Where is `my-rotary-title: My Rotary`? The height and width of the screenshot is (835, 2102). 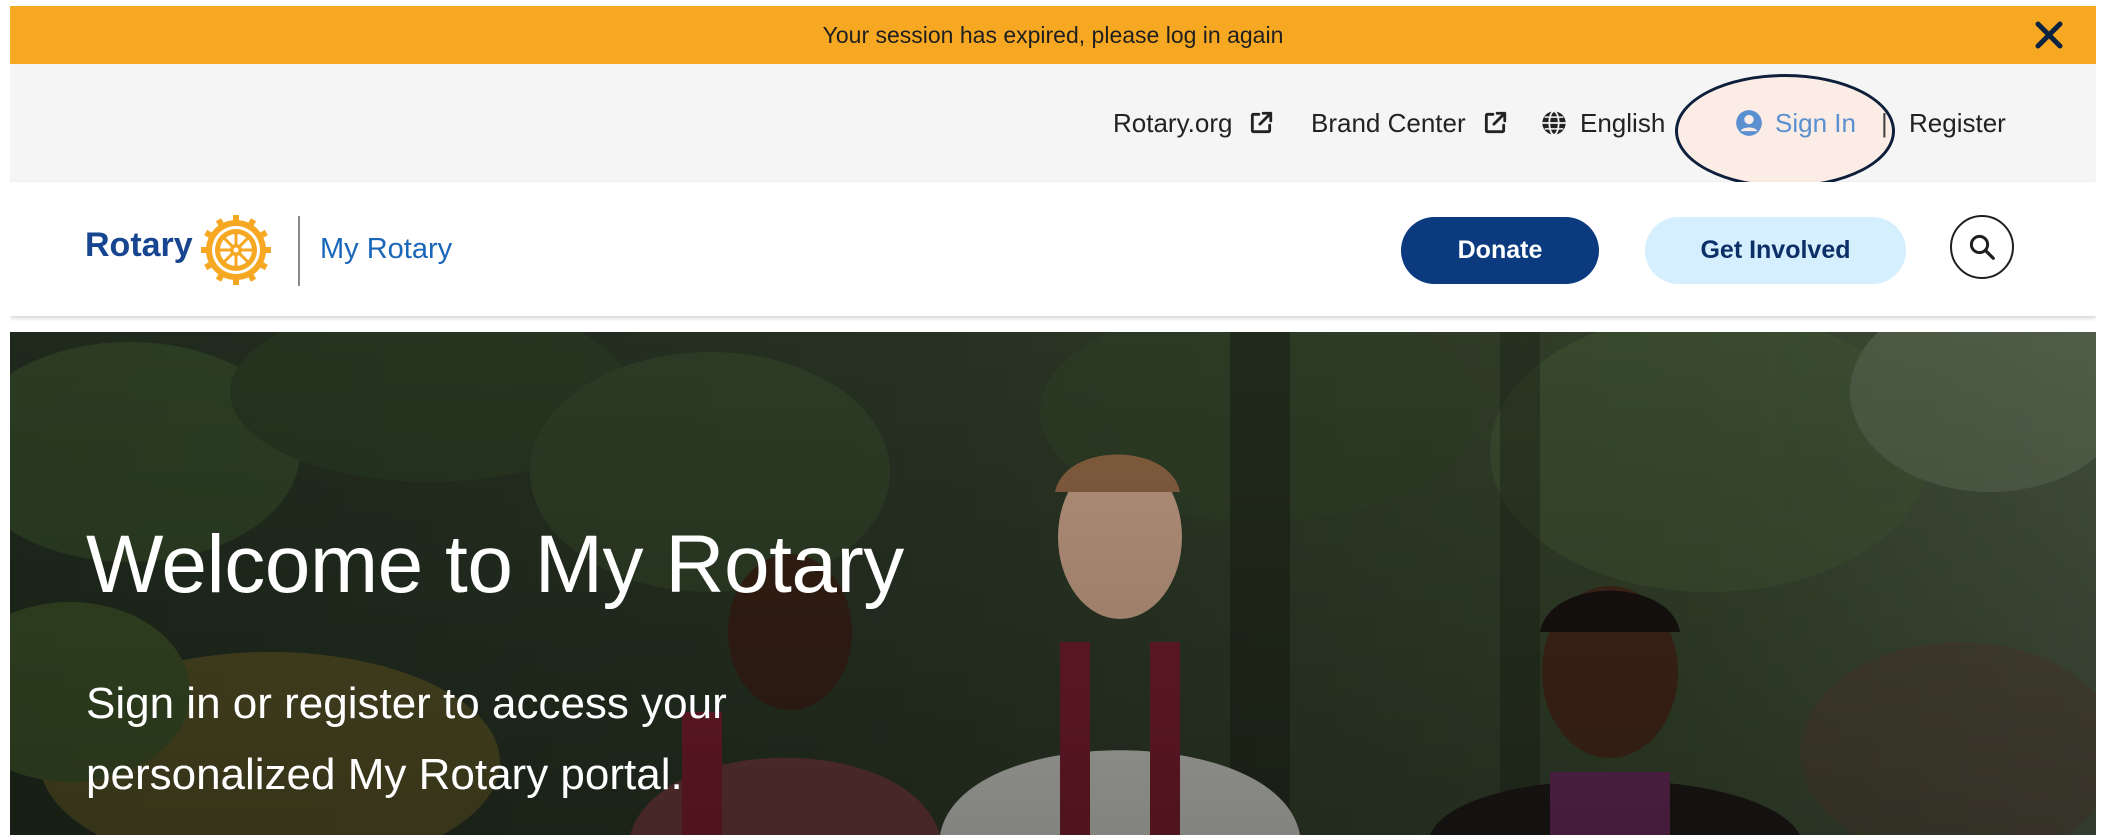
my-rotary-title: My Rotary is located at coordinates (386, 249).